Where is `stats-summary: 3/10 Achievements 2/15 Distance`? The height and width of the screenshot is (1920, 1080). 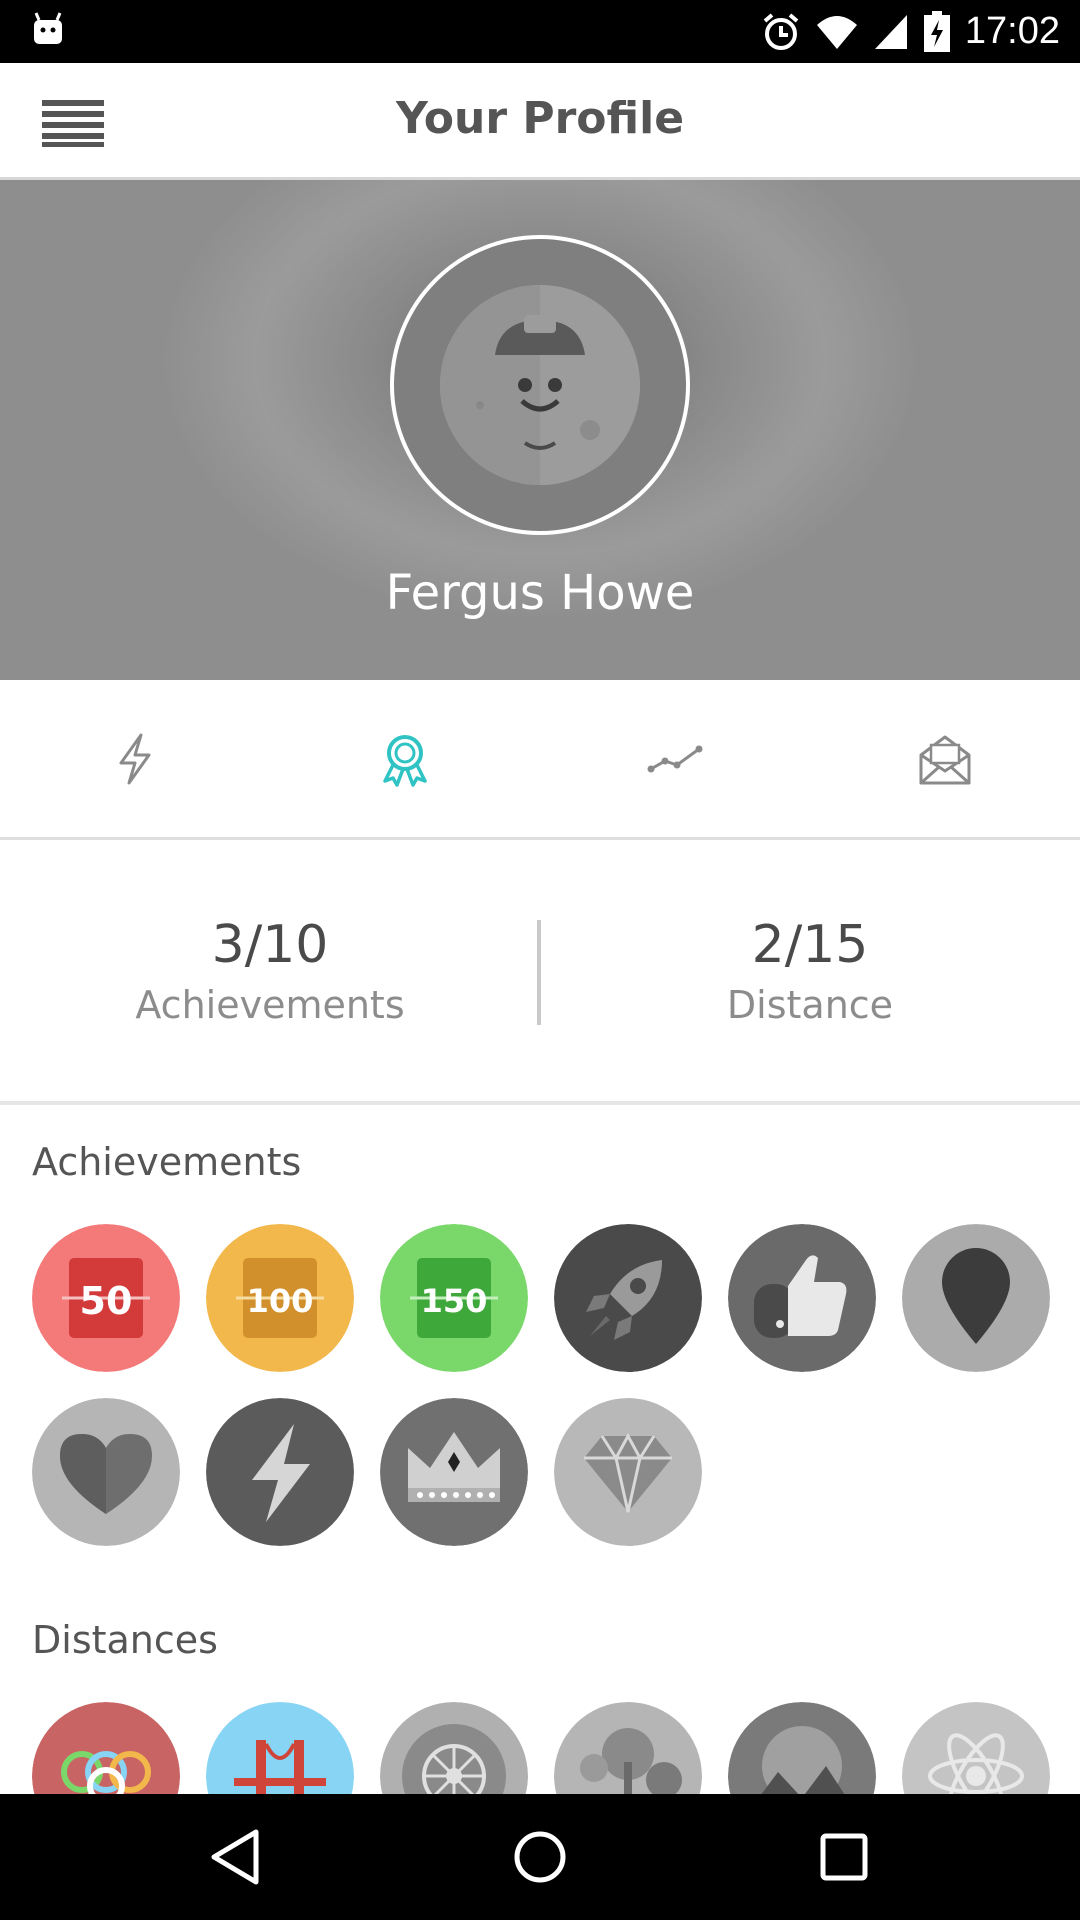
stats-summary: 3/10 Achievements 2/15 Distance is located at coordinates (540, 972).